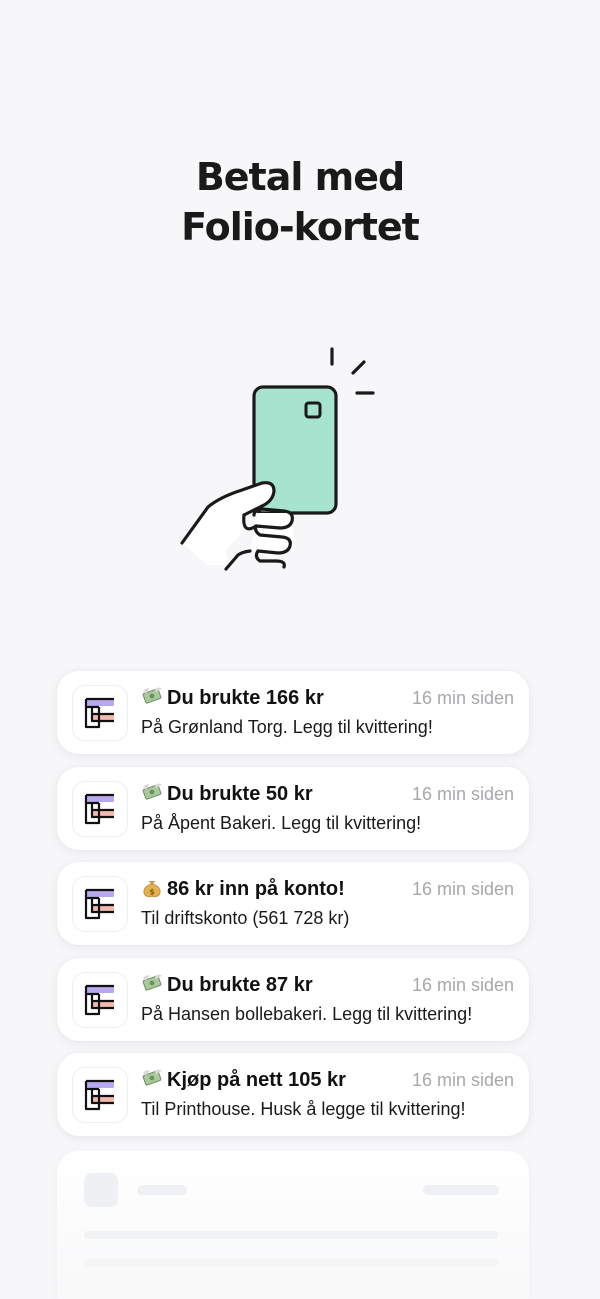  I want to click on notification-title: 86 kr inn på konto!, so click(256, 889).